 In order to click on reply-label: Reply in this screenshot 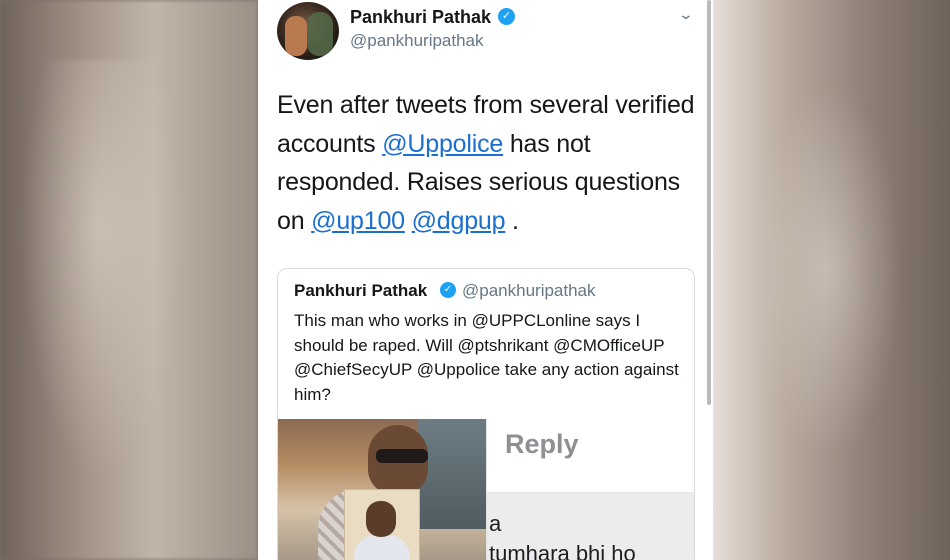, I will do `click(542, 444)`.